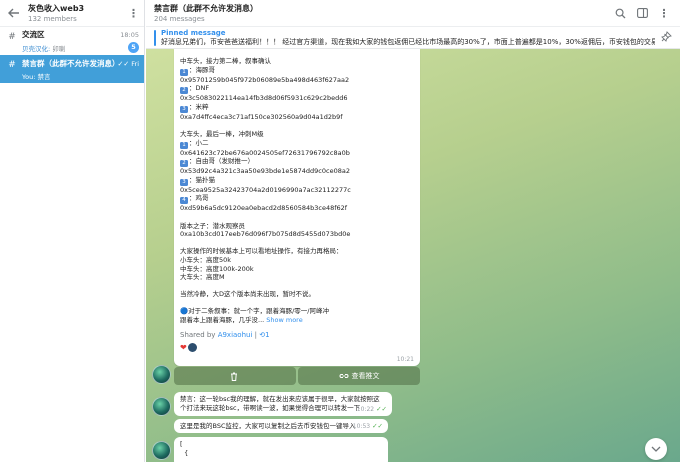  I want to click on chat-item-topic-1: # 交流区 18:05 贝壳汉化: 卯喇 5, so click(72, 41).